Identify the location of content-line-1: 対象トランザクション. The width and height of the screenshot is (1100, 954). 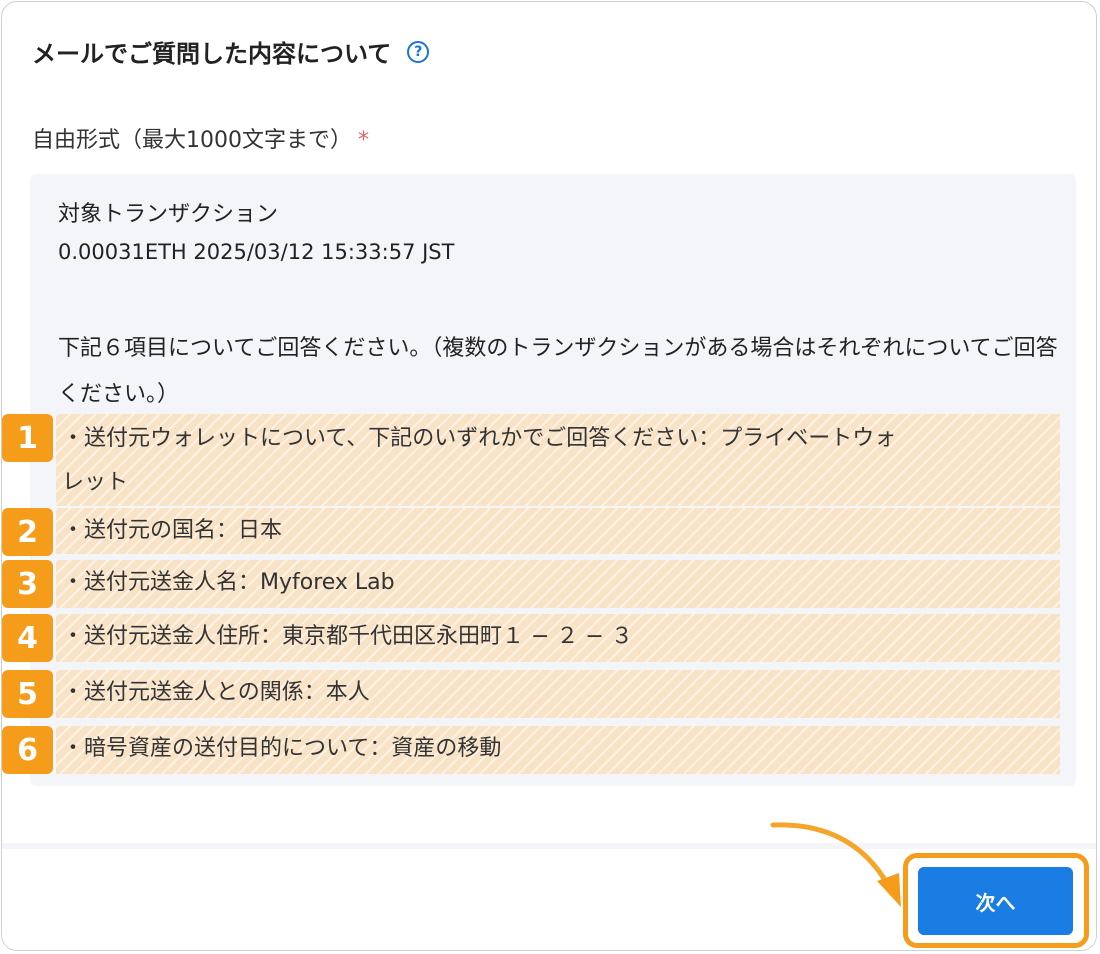
(168, 214).